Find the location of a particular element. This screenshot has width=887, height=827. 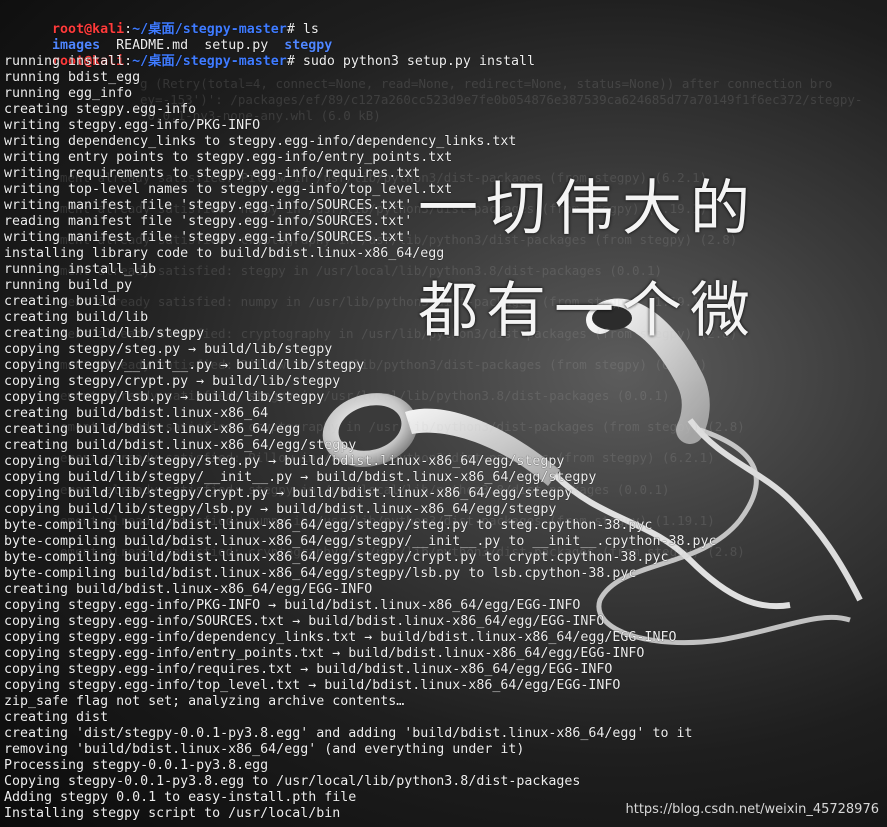

overlay-calligraphy-line2: 都有一个微 is located at coordinates (588, 311).